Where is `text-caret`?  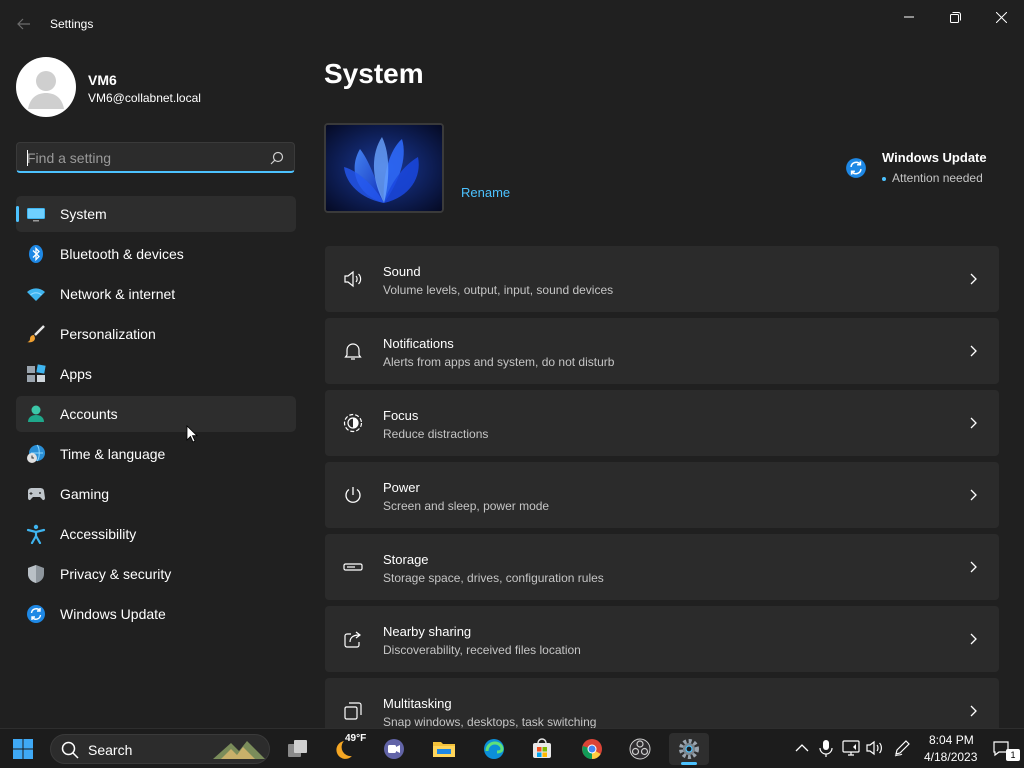
text-caret is located at coordinates (27, 158).